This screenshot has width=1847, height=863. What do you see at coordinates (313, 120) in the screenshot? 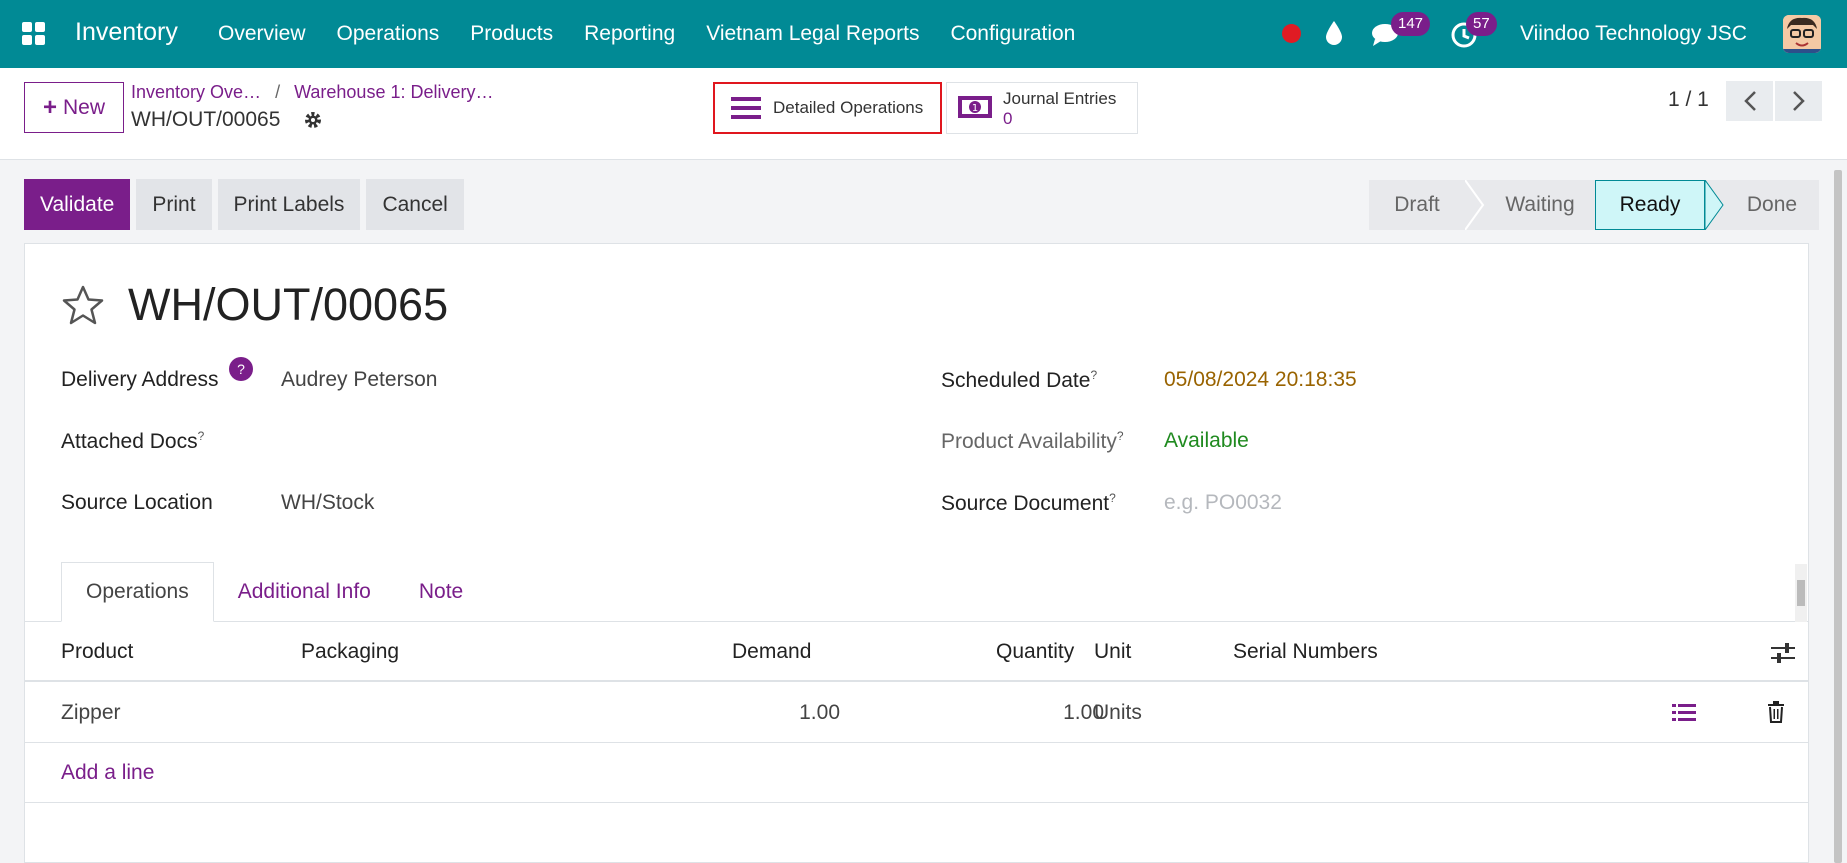
I see `gear-icon` at bounding box center [313, 120].